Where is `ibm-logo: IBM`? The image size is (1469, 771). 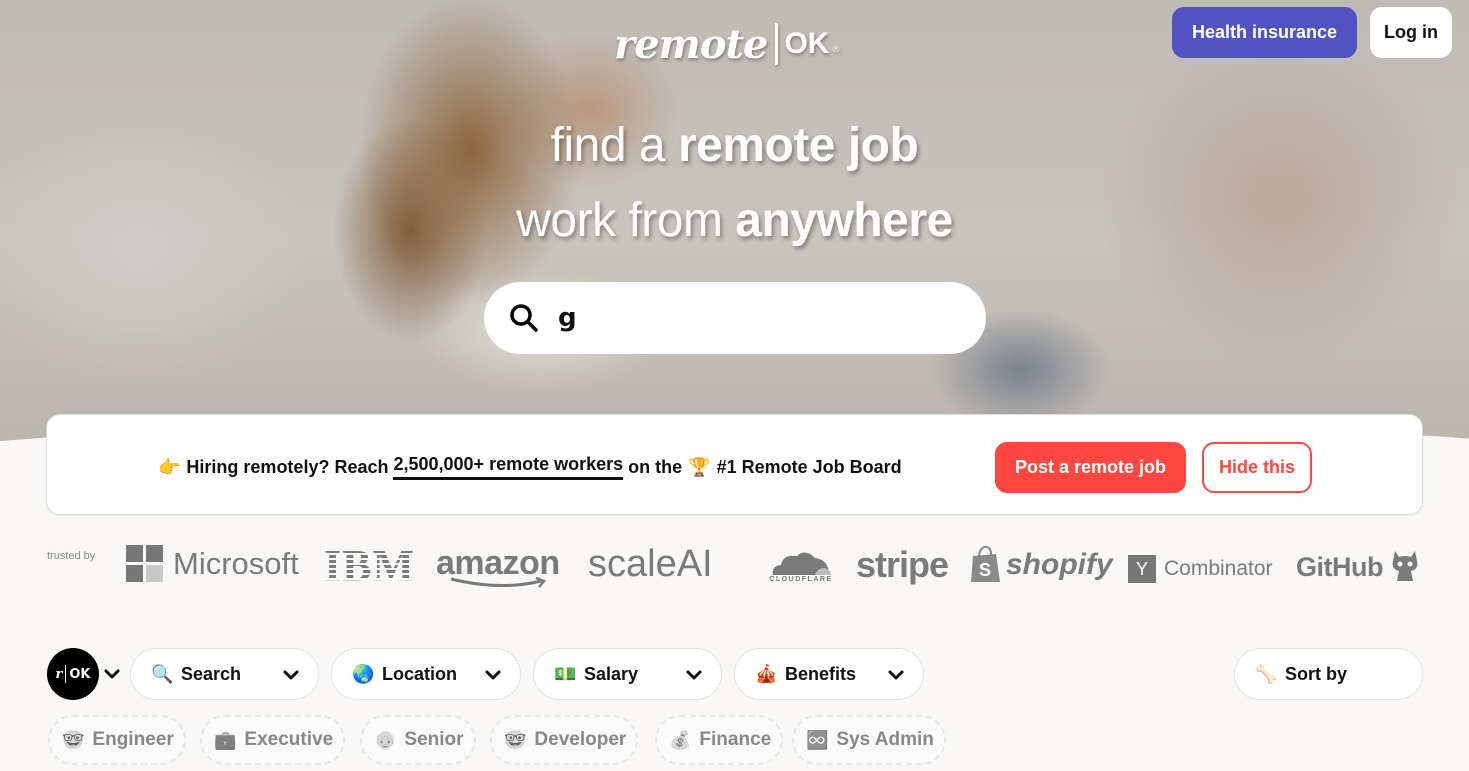 ibm-logo: IBM is located at coordinates (369, 565).